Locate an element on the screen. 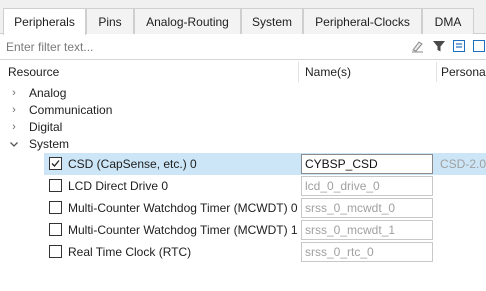  checkmark-icon is located at coordinates (55, 163).